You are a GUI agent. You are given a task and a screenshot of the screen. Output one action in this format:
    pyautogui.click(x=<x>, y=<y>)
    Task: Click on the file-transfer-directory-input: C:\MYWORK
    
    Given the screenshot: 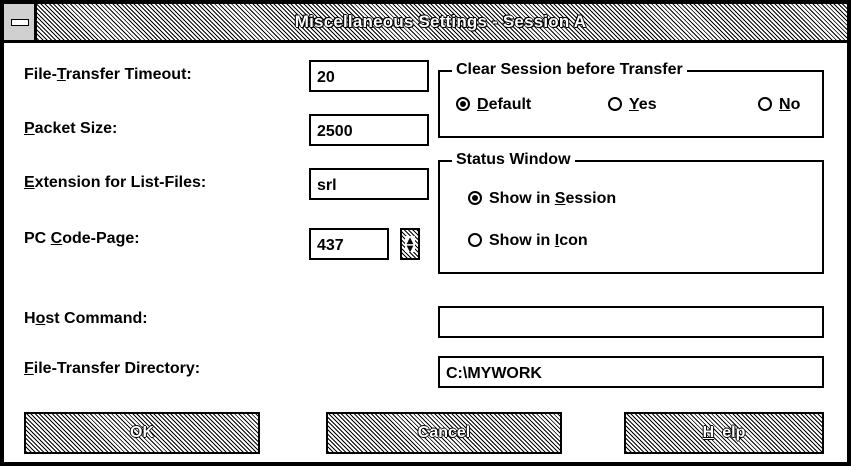 What is the action you would take?
    pyautogui.click(x=631, y=372)
    